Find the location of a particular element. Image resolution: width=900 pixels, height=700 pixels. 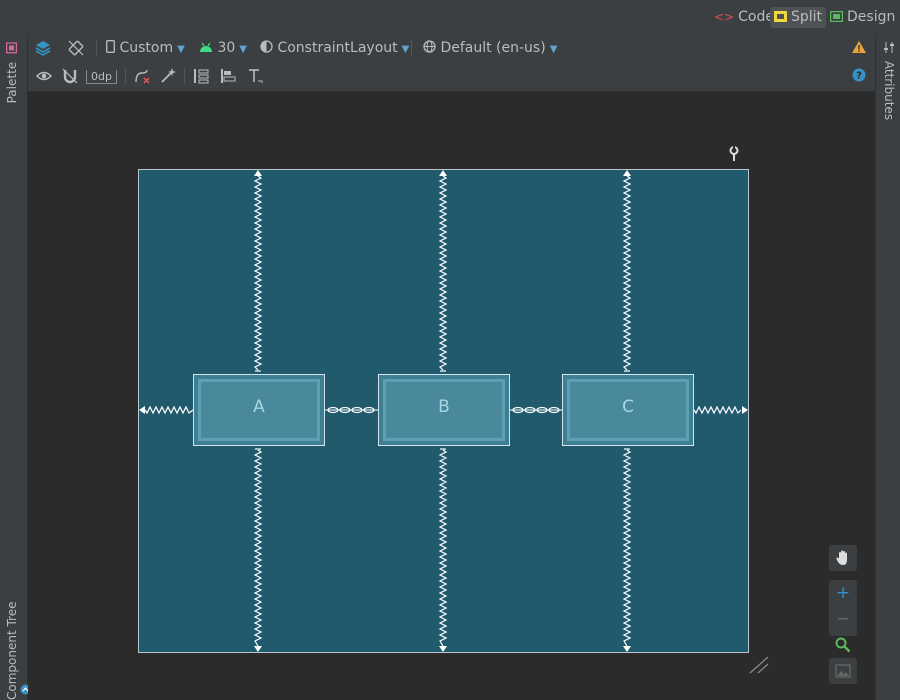

image-icon is located at coordinates (843, 672).